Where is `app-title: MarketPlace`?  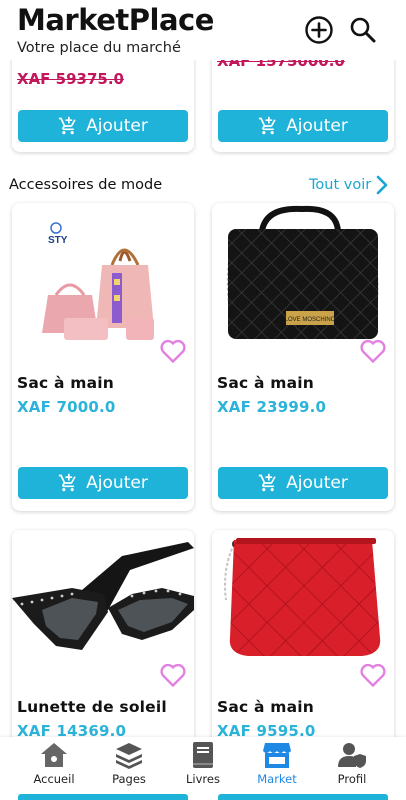 app-title: MarketPlace is located at coordinates (115, 20).